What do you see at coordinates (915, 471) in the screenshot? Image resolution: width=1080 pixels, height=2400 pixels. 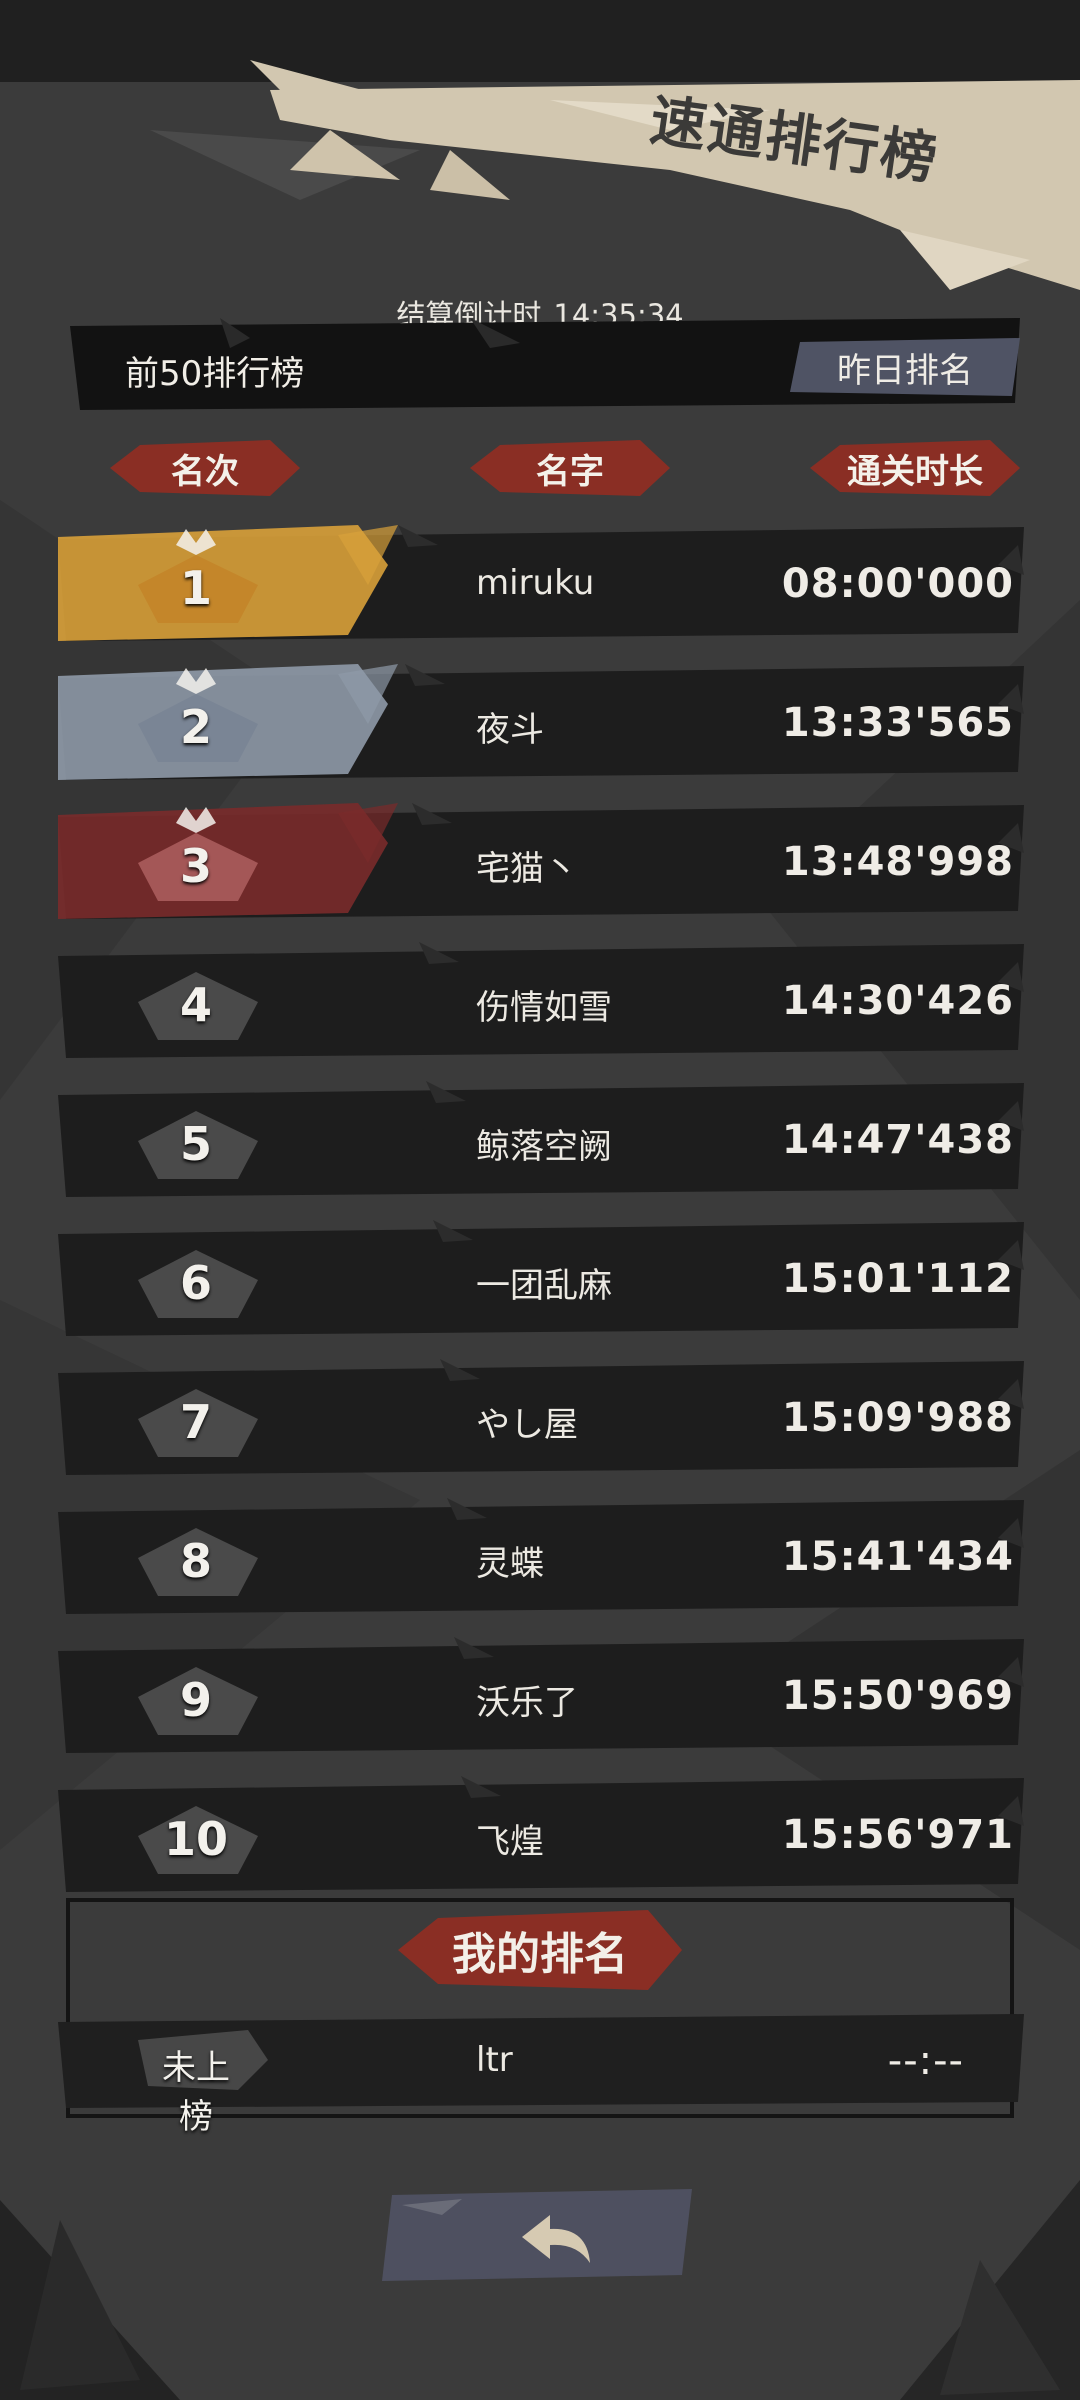 I see `column-time-label: 通关时长` at bounding box center [915, 471].